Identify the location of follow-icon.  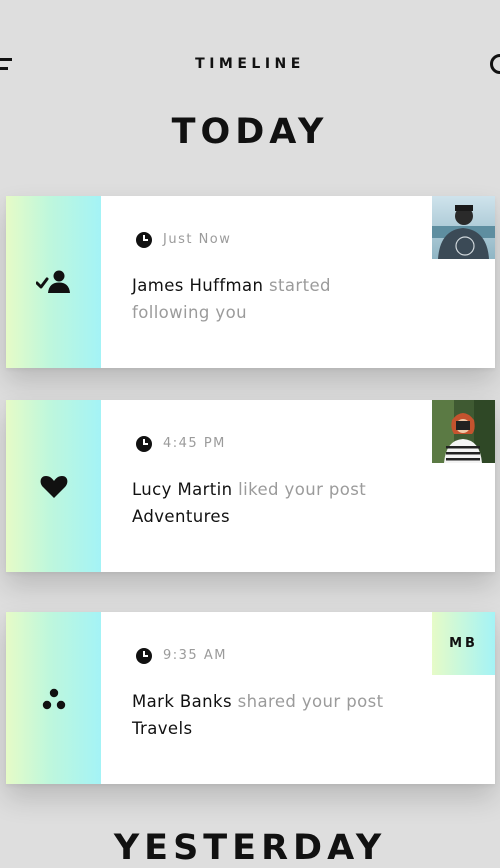
(53, 281).